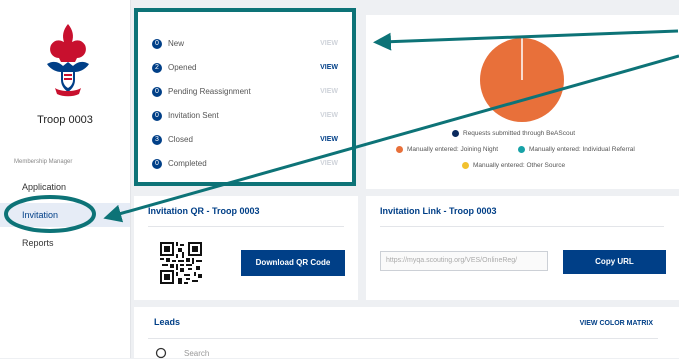 This screenshot has width=679, height=359. Describe the element at coordinates (526, 40) in the screenshot. I see `arrow-to-status` at that location.